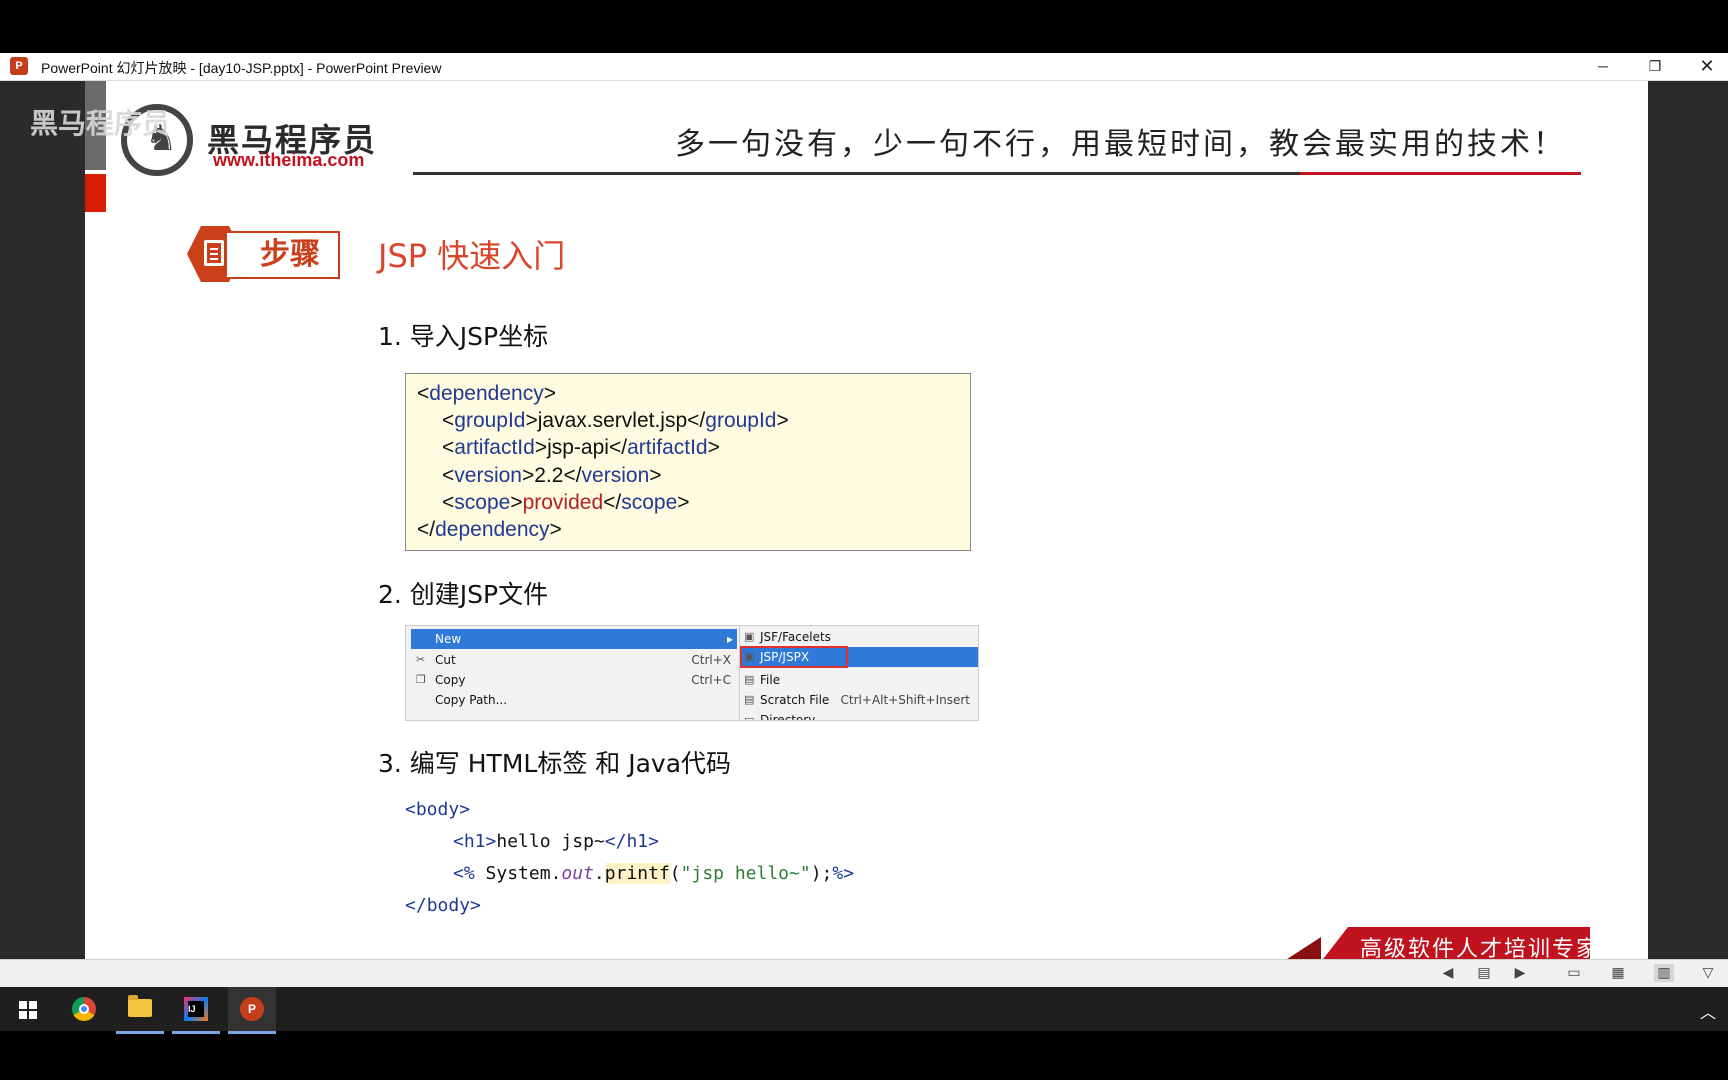  I want to click on jsf-file-icon: ▣, so click(749, 636).